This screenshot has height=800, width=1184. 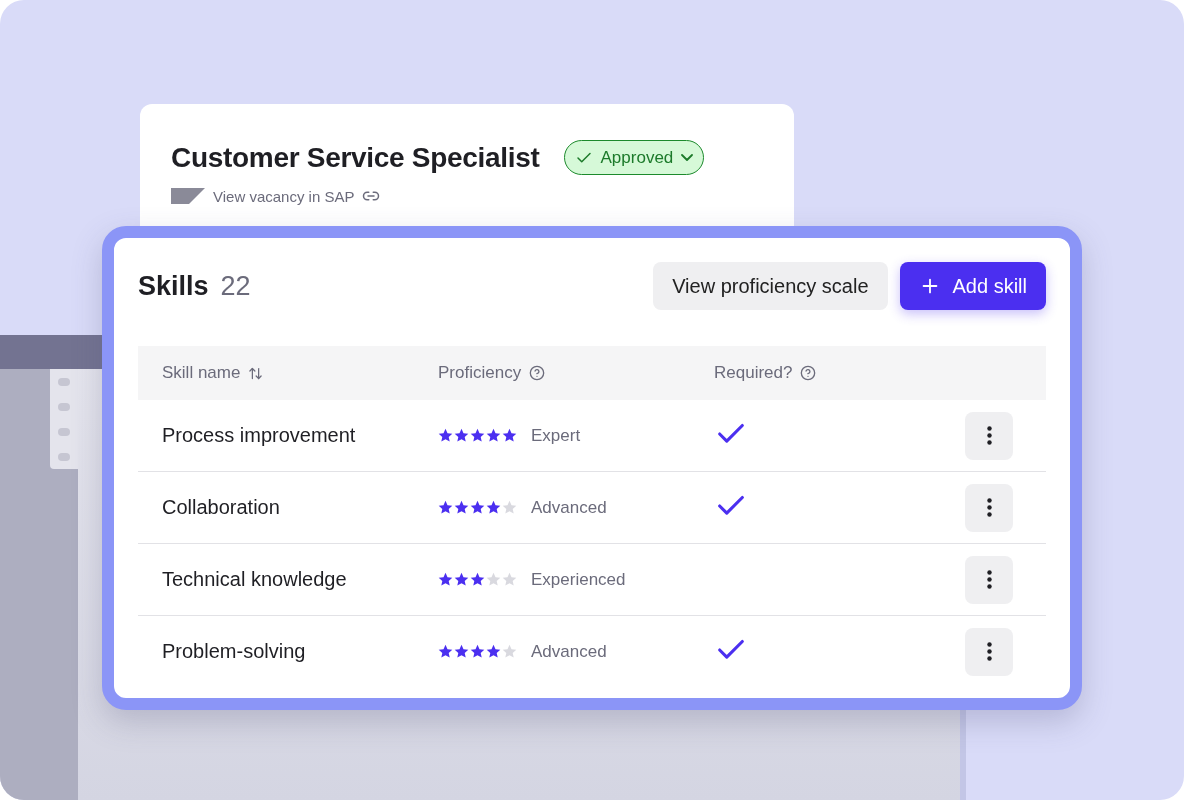 I want to click on skills-count: 22, so click(x=235, y=286).